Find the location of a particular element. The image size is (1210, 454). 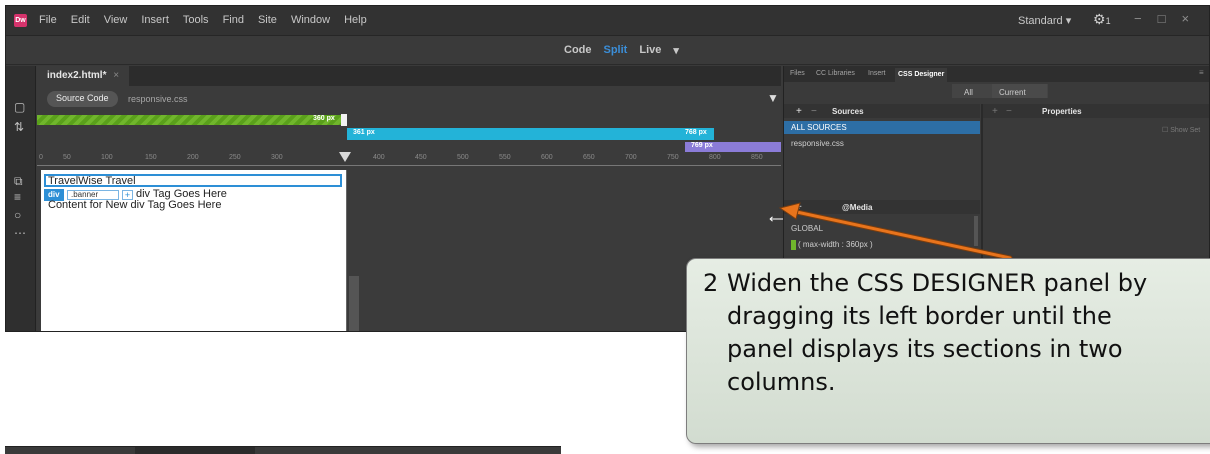

ruler-tick: 800 is located at coordinates (715, 157).